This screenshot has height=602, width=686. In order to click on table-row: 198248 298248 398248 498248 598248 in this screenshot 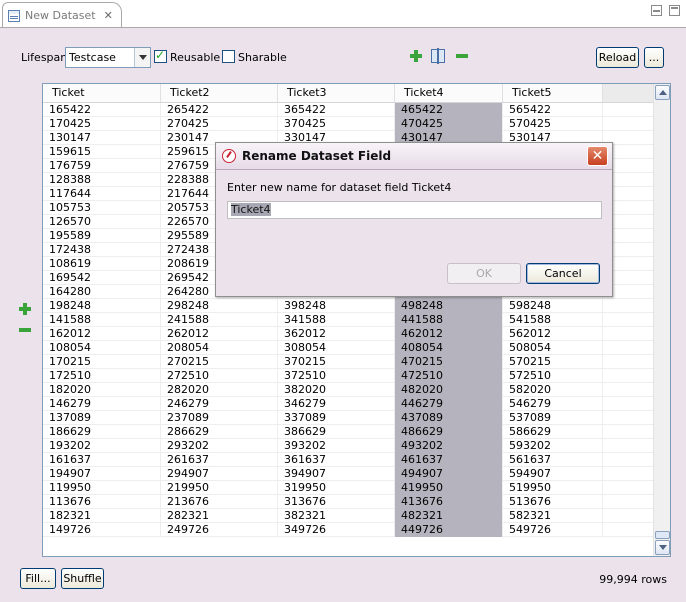, I will do `click(348, 306)`.